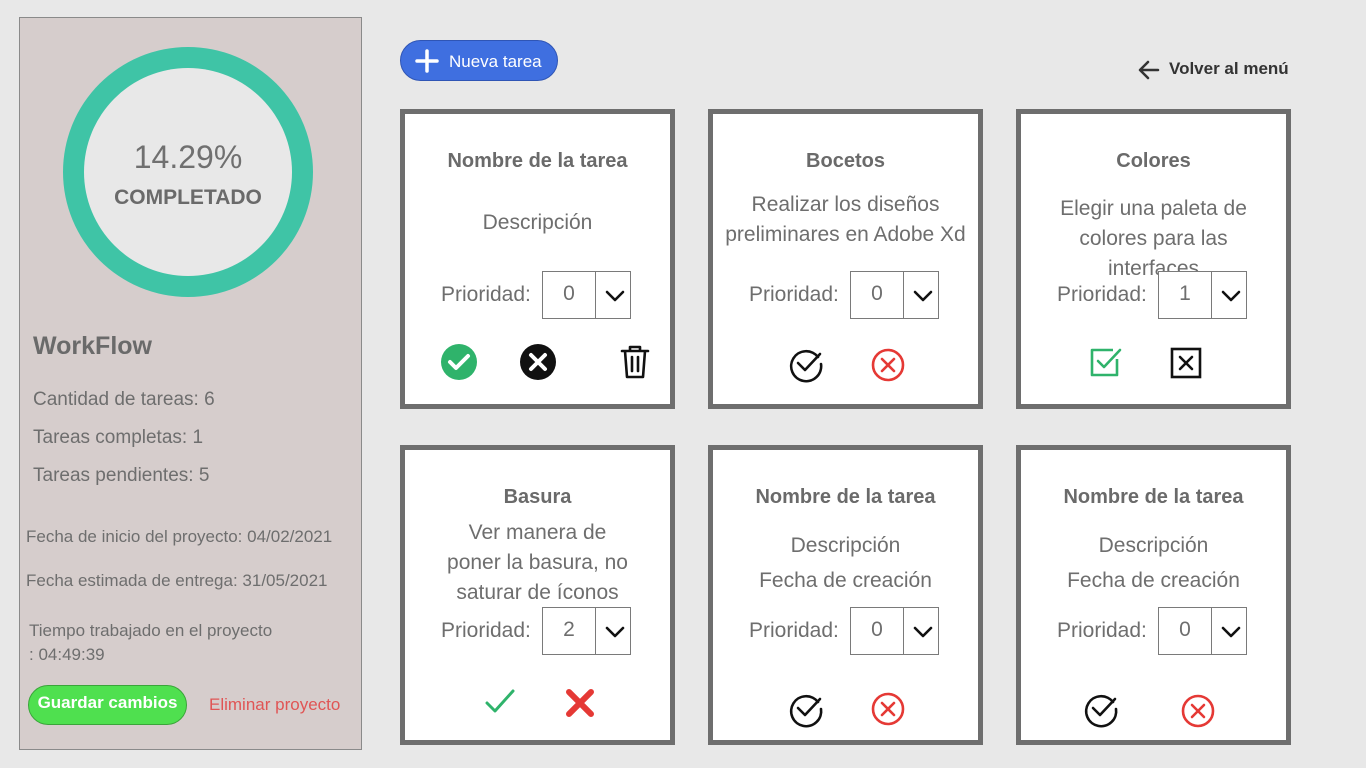  What do you see at coordinates (459, 362) in the screenshot?
I see `complete-check-icon` at bounding box center [459, 362].